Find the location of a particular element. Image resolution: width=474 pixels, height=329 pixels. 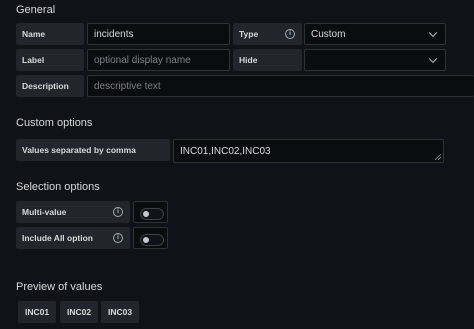

description-label: Description is located at coordinates (50, 86).